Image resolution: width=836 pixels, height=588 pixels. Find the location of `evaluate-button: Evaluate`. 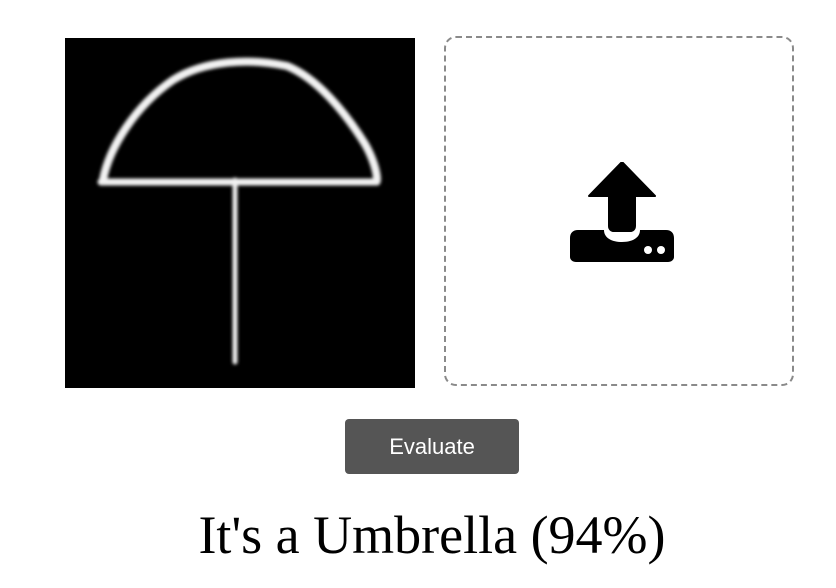

evaluate-button: Evaluate is located at coordinates (432, 446).